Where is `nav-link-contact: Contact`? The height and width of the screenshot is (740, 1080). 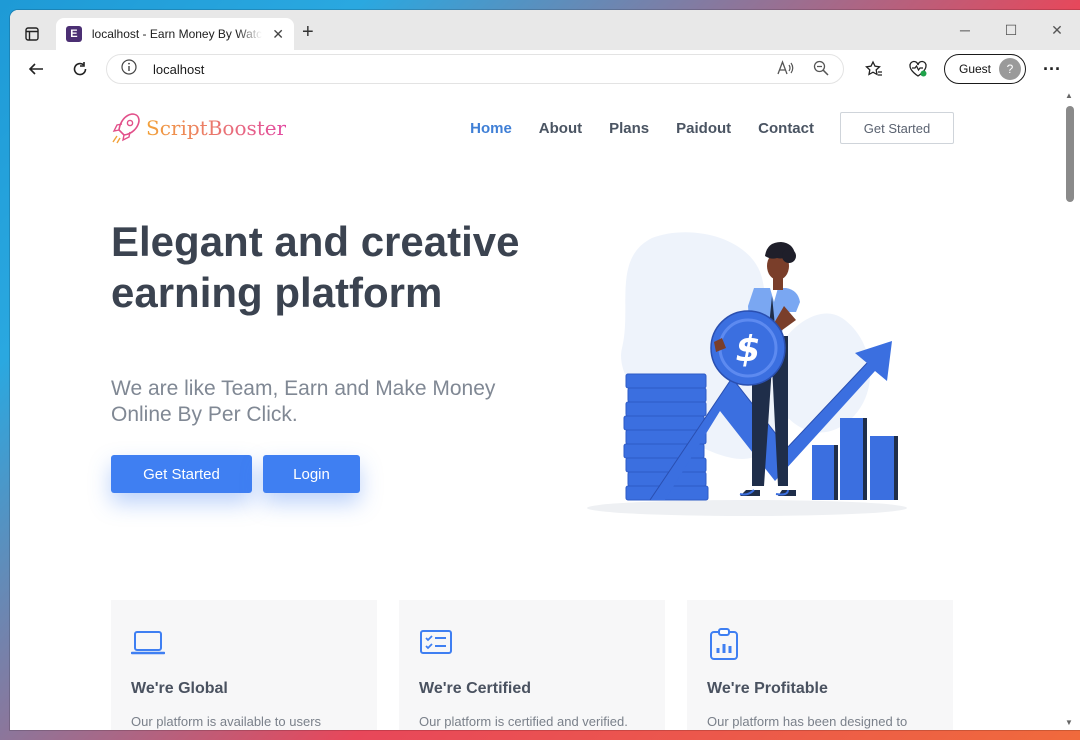
nav-link-contact: Contact is located at coordinates (786, 128).